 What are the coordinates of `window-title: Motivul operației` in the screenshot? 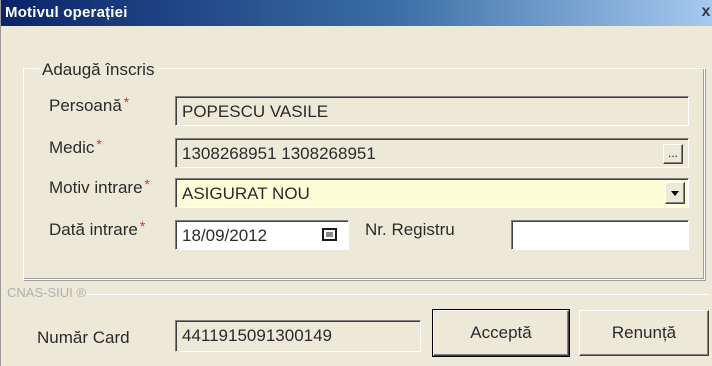 It's located at (66, 12).